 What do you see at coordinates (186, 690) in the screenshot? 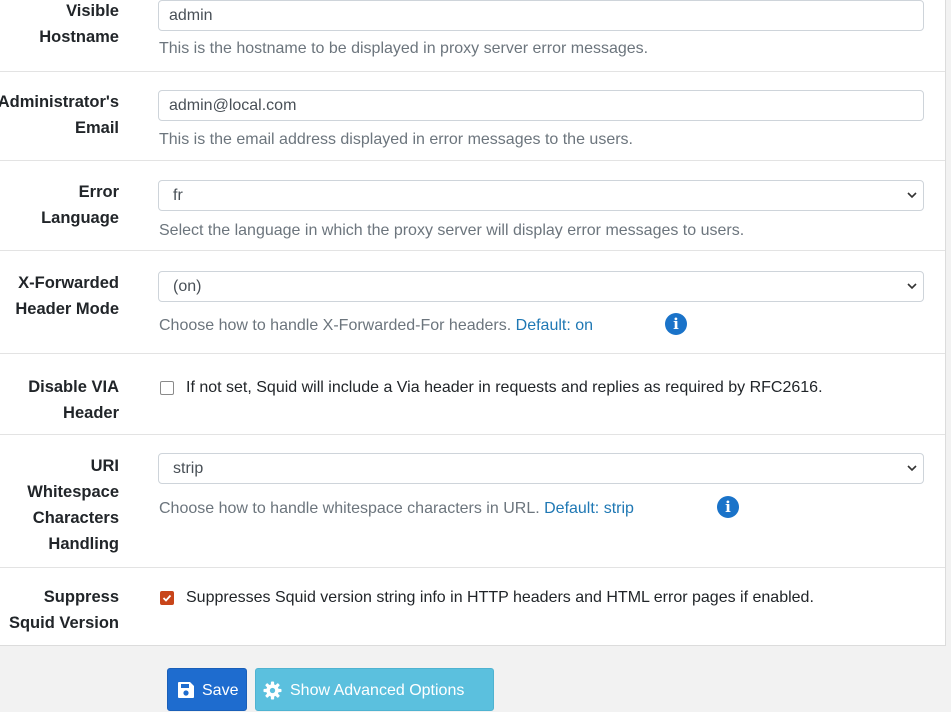
I see `floppy-disk-icon` at bounding box center [186, 690].